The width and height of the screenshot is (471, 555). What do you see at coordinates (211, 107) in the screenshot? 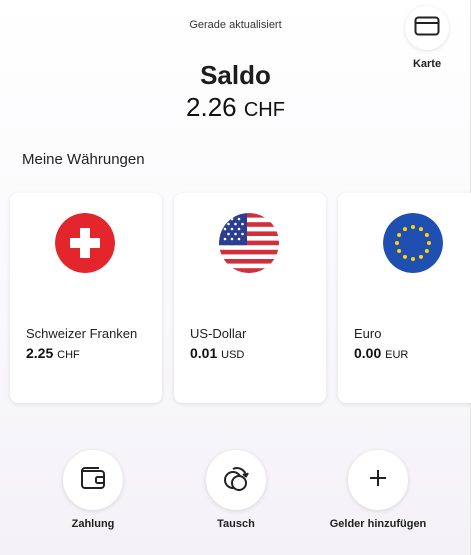
I see `balance-value: 2.26` at bounding box center [211, 107].